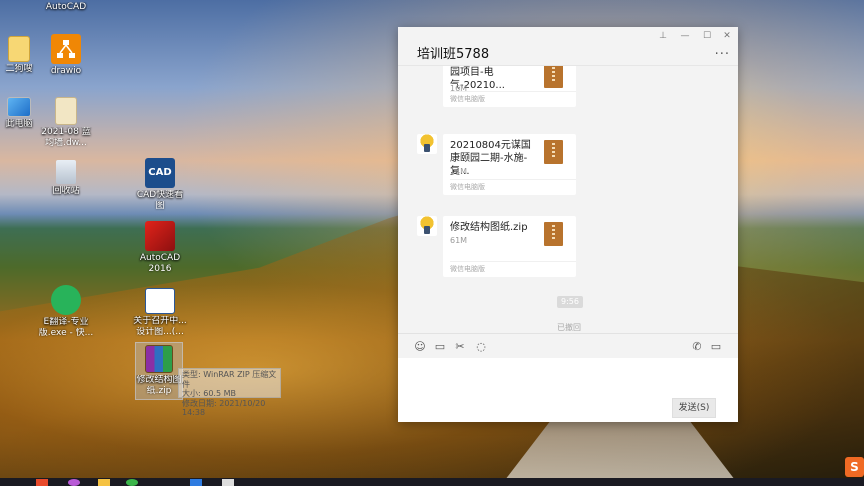 Image resolution: width=864 pixels, height=486 pixels. What do you see at coordinates (160, 236) in the screenshot?
I see `autocad-icon` at bounding box center [160, 236].